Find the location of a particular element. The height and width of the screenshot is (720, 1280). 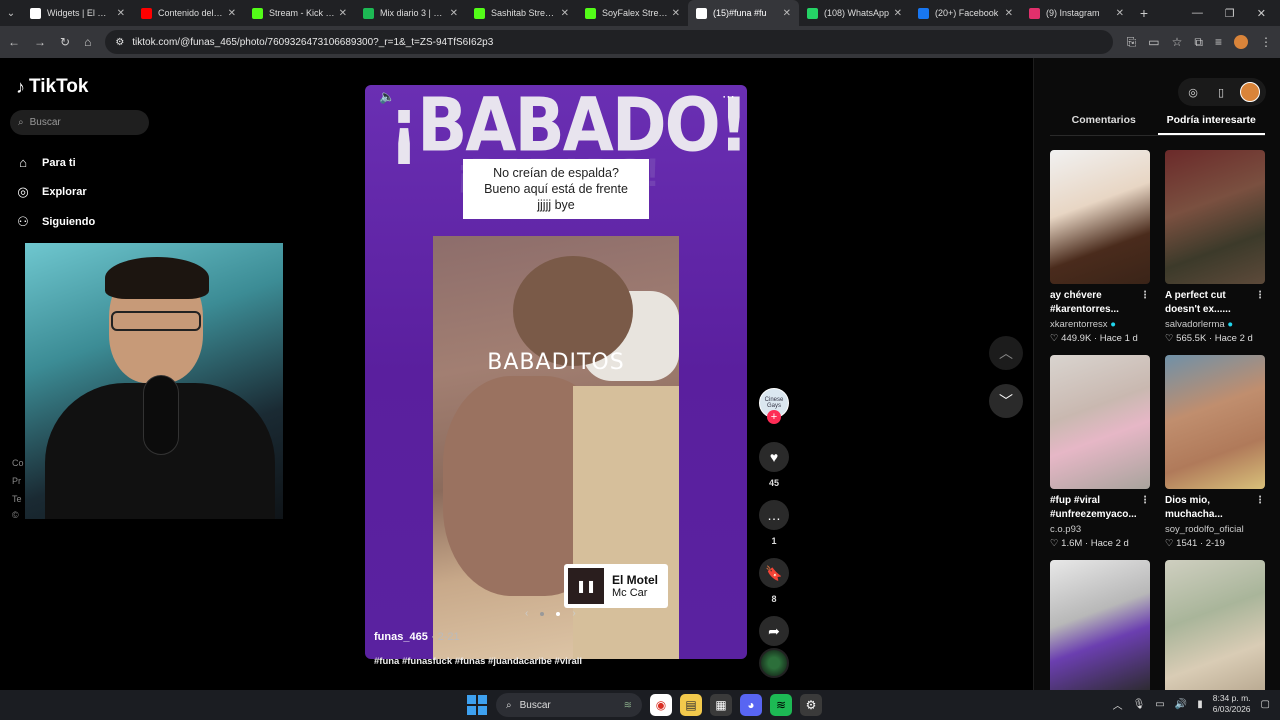

share-icon: ➦ is located at coordinates (774, 631).